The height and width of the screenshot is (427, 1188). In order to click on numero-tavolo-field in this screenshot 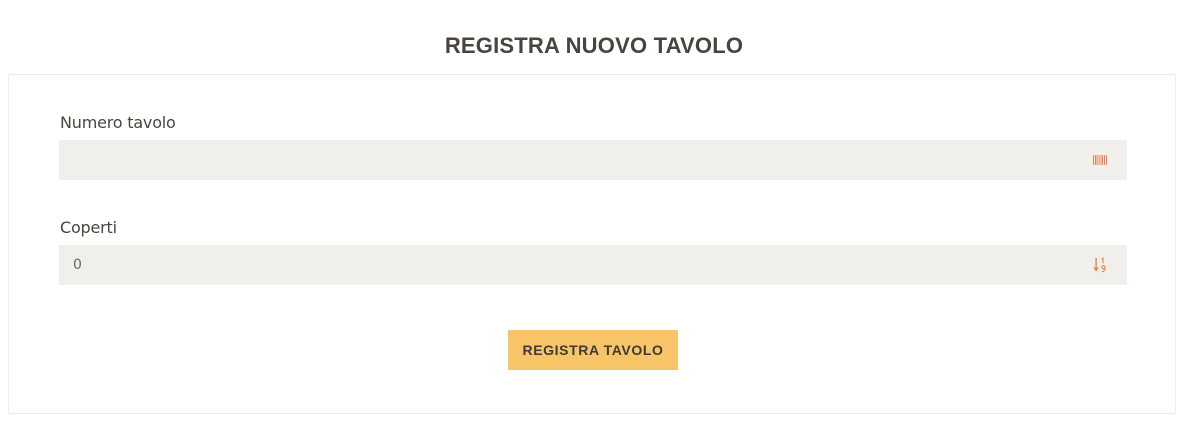, I will do `click(593, 160)`.